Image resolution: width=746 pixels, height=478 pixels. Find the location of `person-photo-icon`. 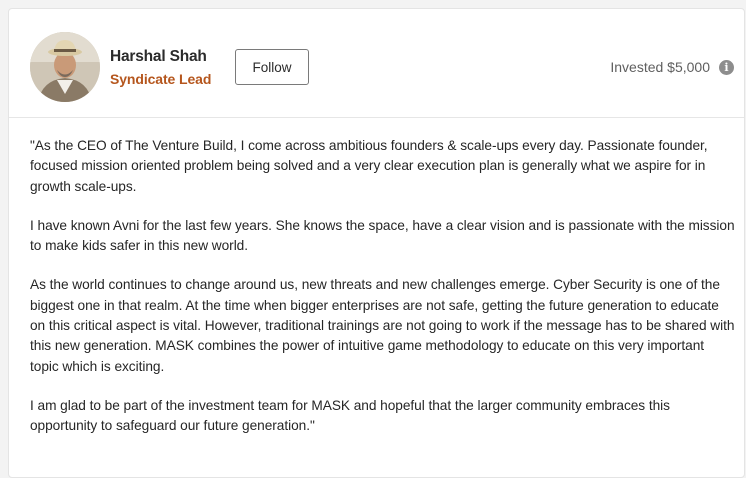

person-photo-icon is located at coordinates (65, 67).